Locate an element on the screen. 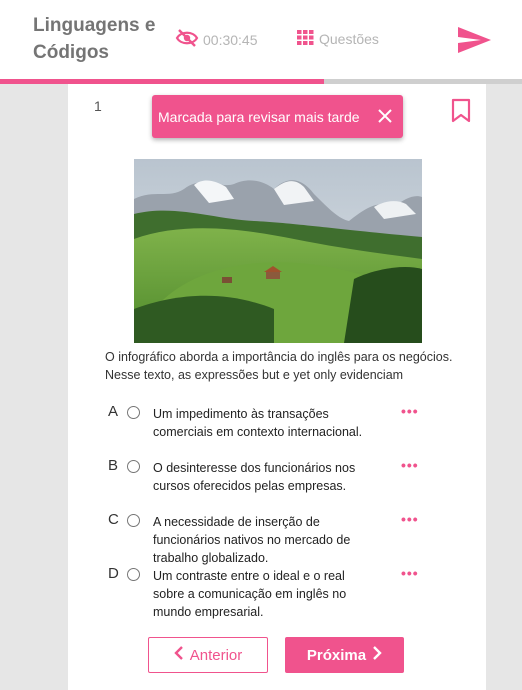 This screenshot has width=522, height=690. page-title: Linguagens e Códigos is located at coordinates (94, 39).